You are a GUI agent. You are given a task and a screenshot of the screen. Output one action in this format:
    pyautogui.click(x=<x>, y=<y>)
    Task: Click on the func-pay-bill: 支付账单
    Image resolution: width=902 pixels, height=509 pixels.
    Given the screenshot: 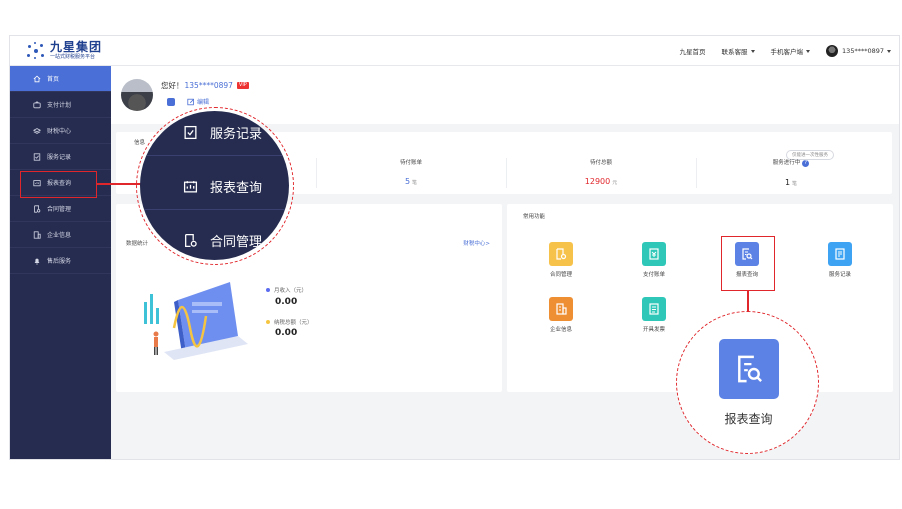 What is the action you would take?
    pyautogui.click(x=654, y=260)
    